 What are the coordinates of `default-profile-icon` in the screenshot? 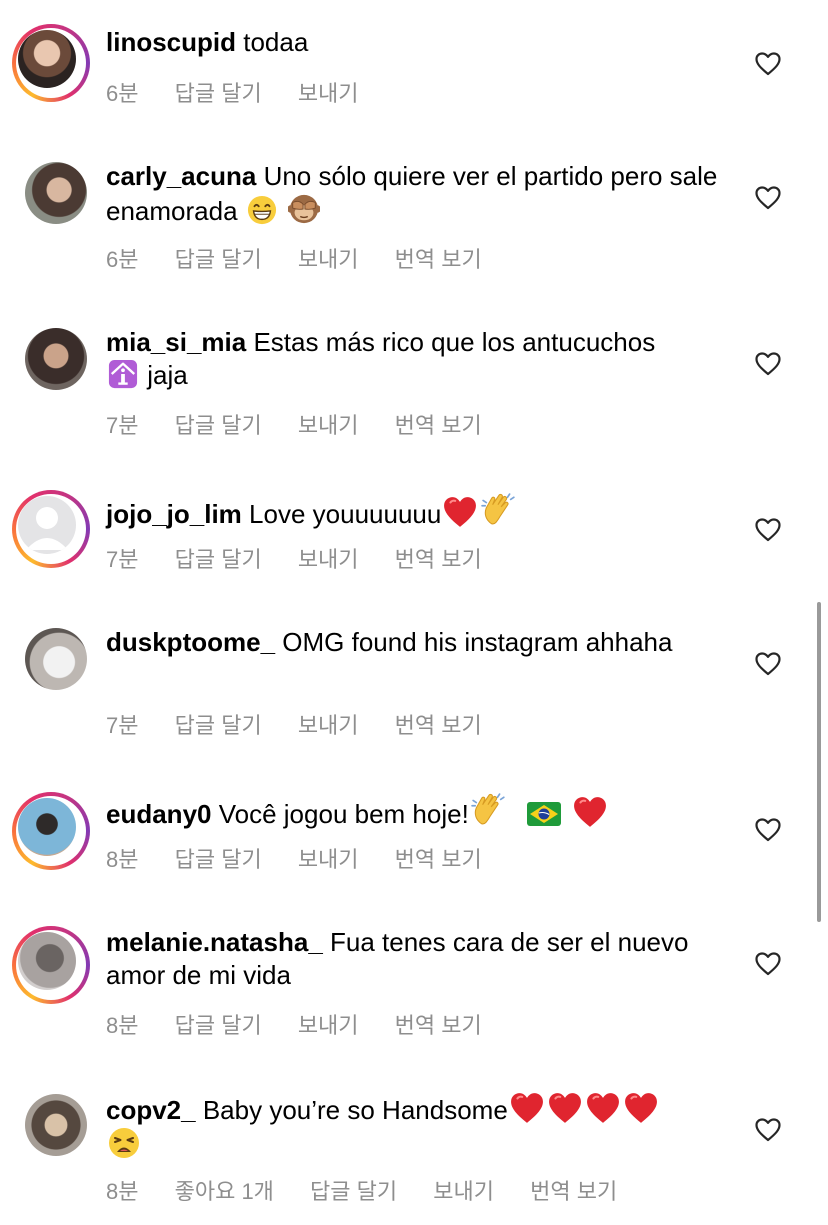 It's located at (47, 528).